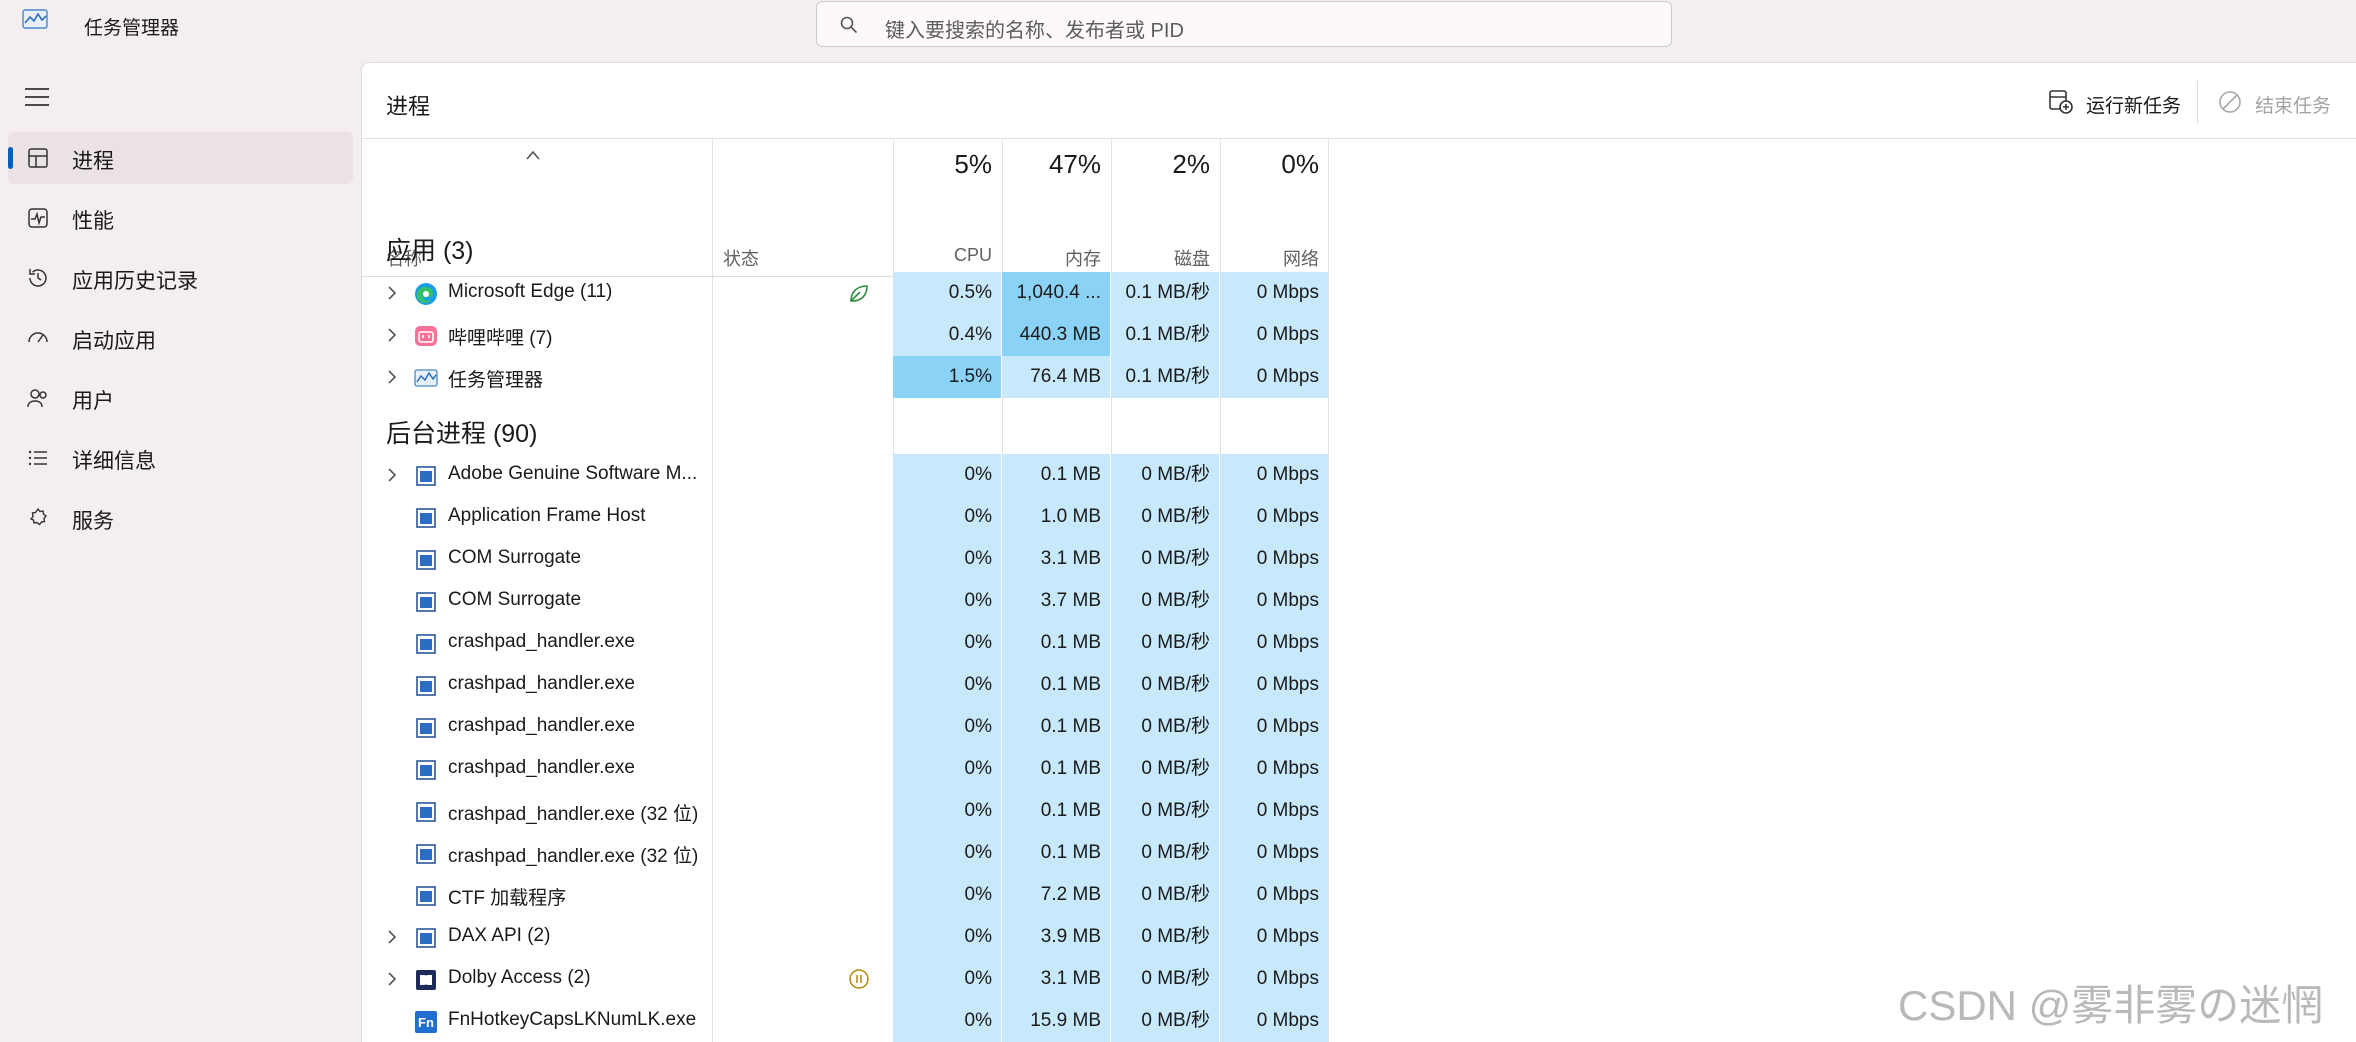  What do you see at coordinates (132, 28) in the screenshot?
I see `app-title: 任务管理器` at bounding box center [132, 28].